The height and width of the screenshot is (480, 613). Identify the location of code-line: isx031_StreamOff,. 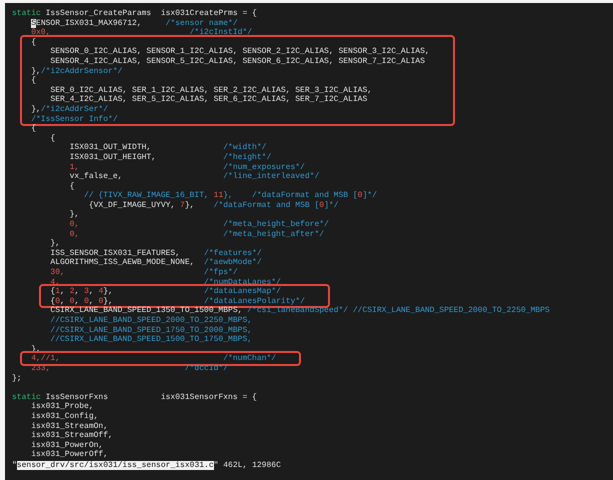
(71, 436).